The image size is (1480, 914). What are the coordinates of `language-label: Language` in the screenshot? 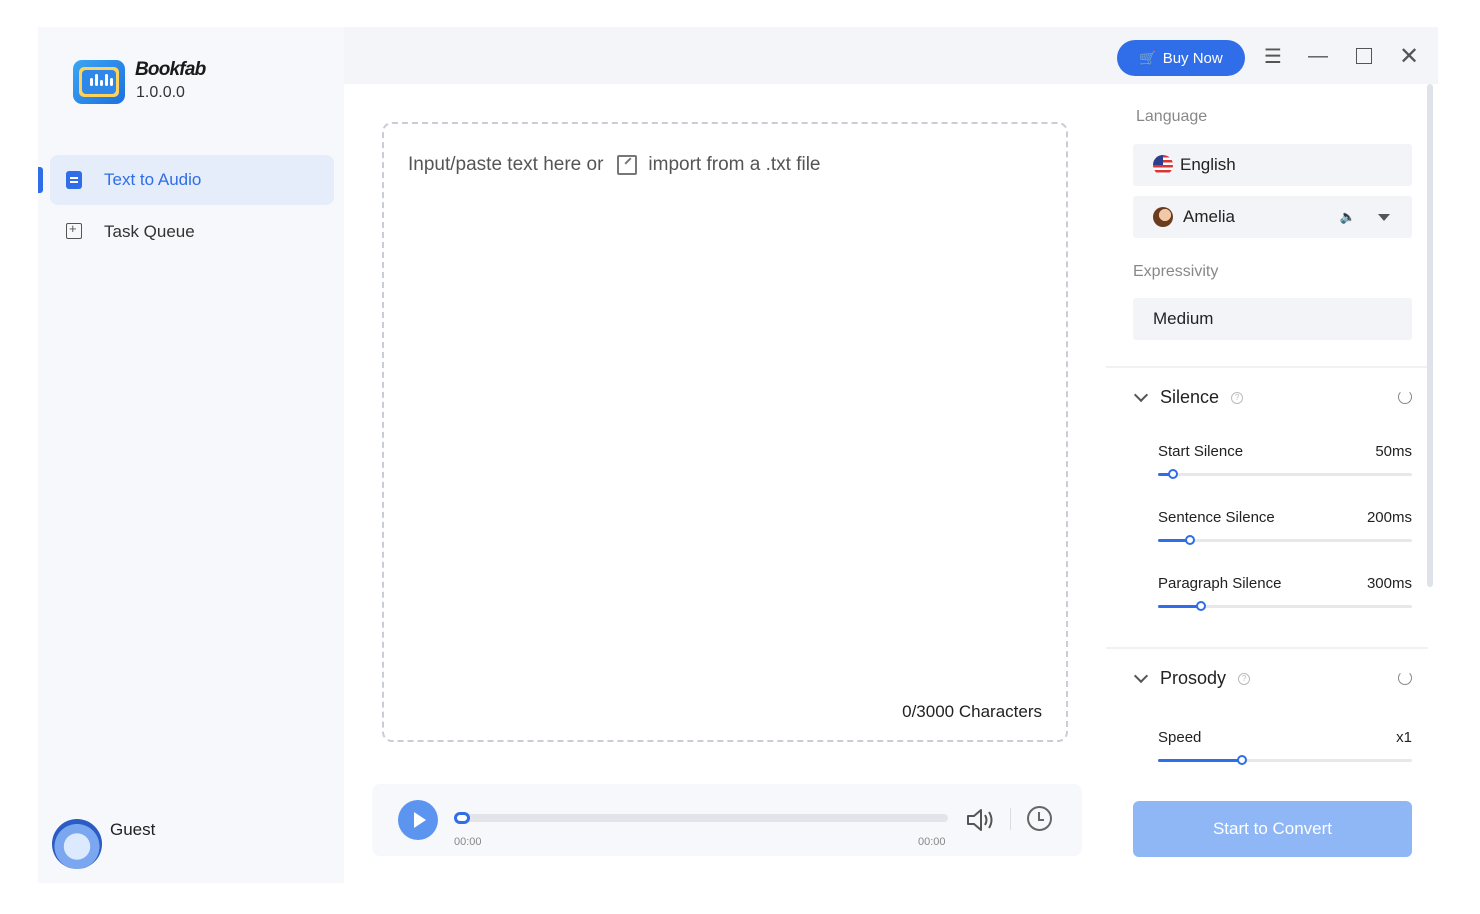 It's located at (1172, 116).